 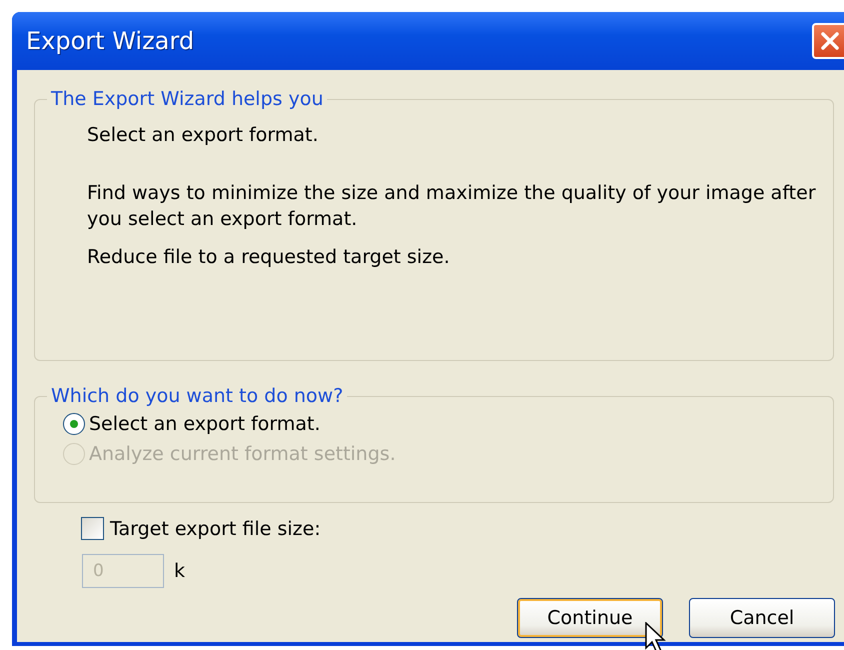 I want to click on close-icon, so click(x=830, y=41).